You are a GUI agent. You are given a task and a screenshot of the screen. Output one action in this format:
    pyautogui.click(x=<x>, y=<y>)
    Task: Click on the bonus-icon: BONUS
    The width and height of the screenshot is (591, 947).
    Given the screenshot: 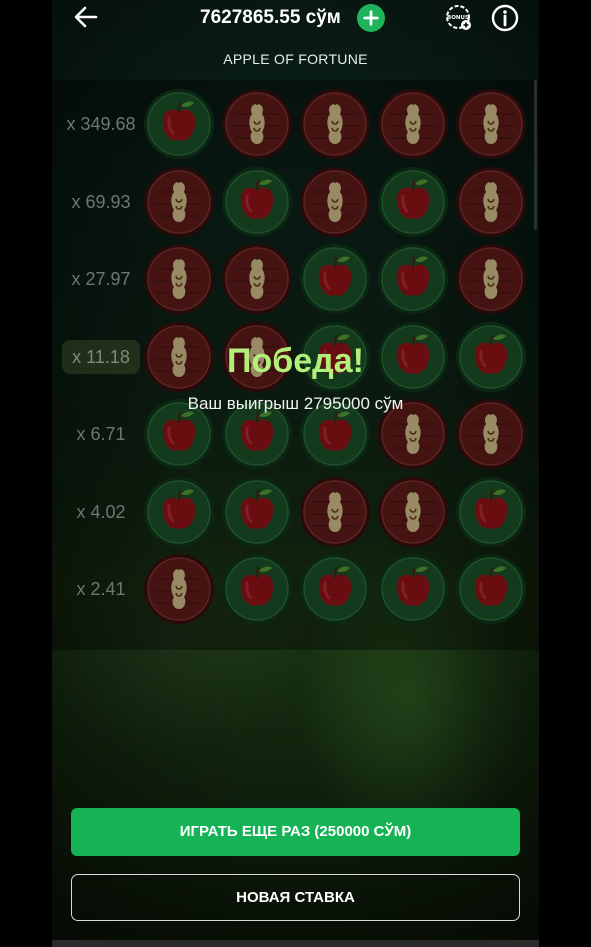 What is the action you would take?
    pyautogui.click(x=458, y=17)
    